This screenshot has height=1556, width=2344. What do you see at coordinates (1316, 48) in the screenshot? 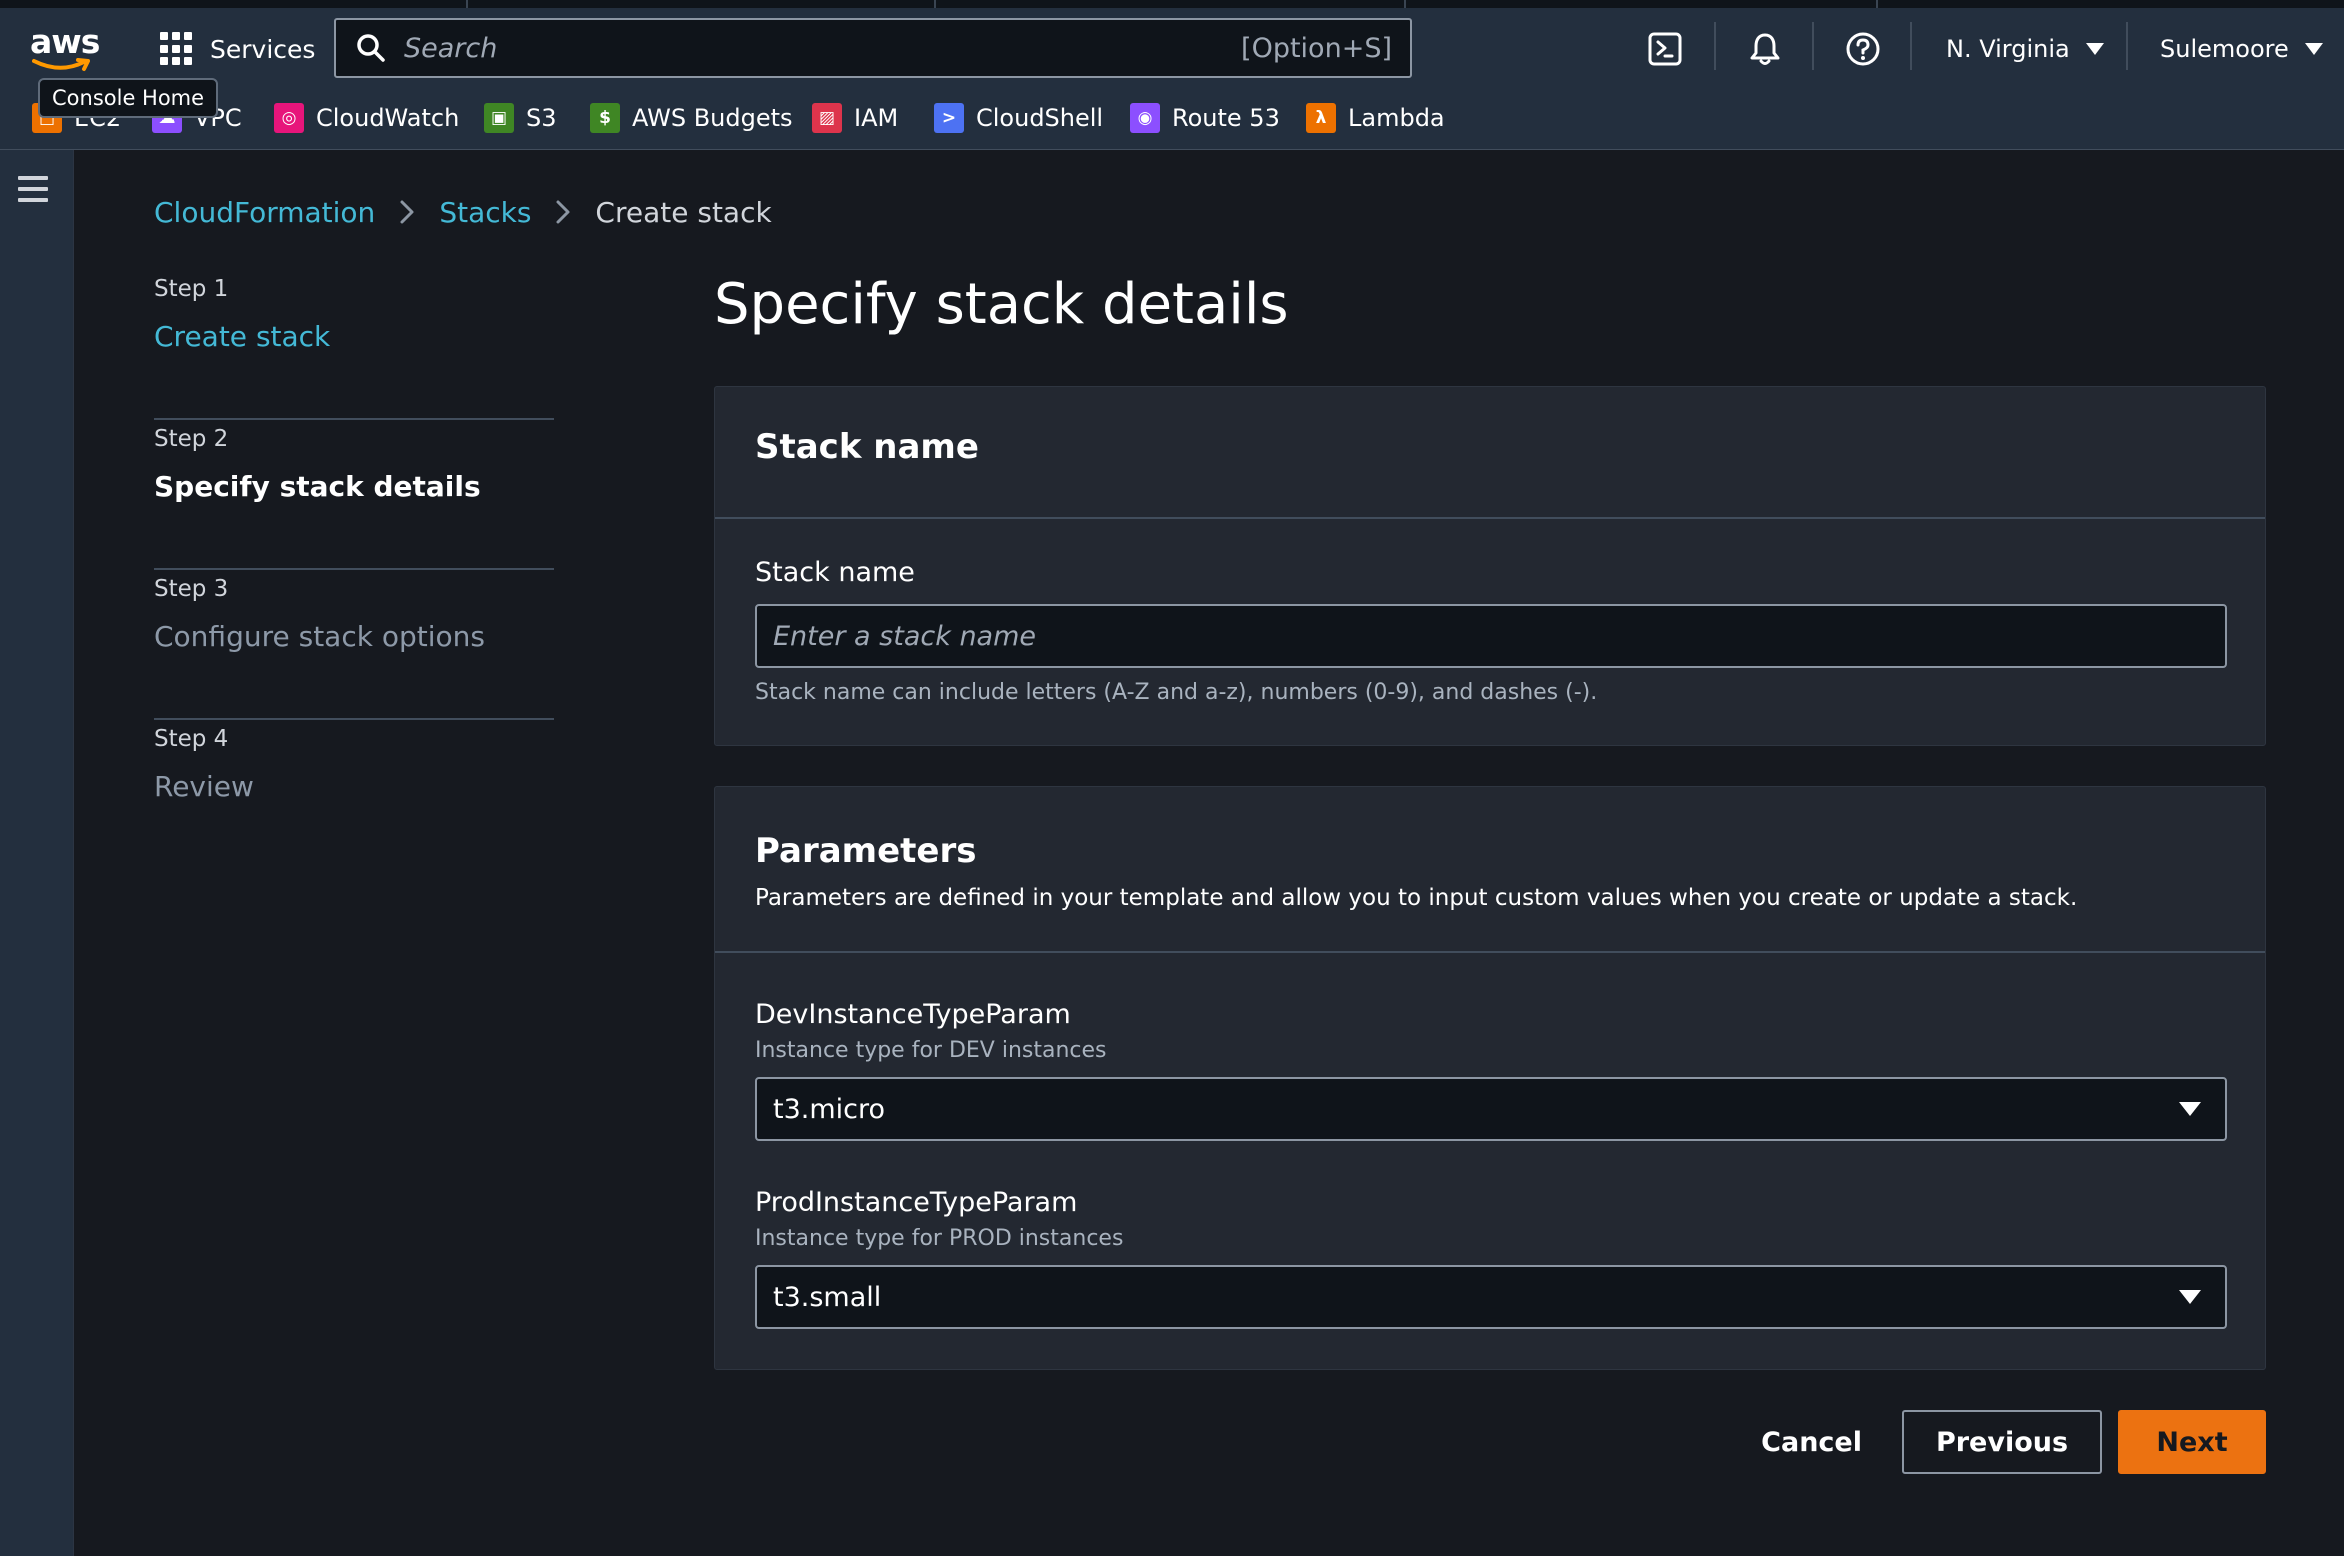
I see `search-shortcut-hint: [Option+S]` at bounding box center [1316, 48].